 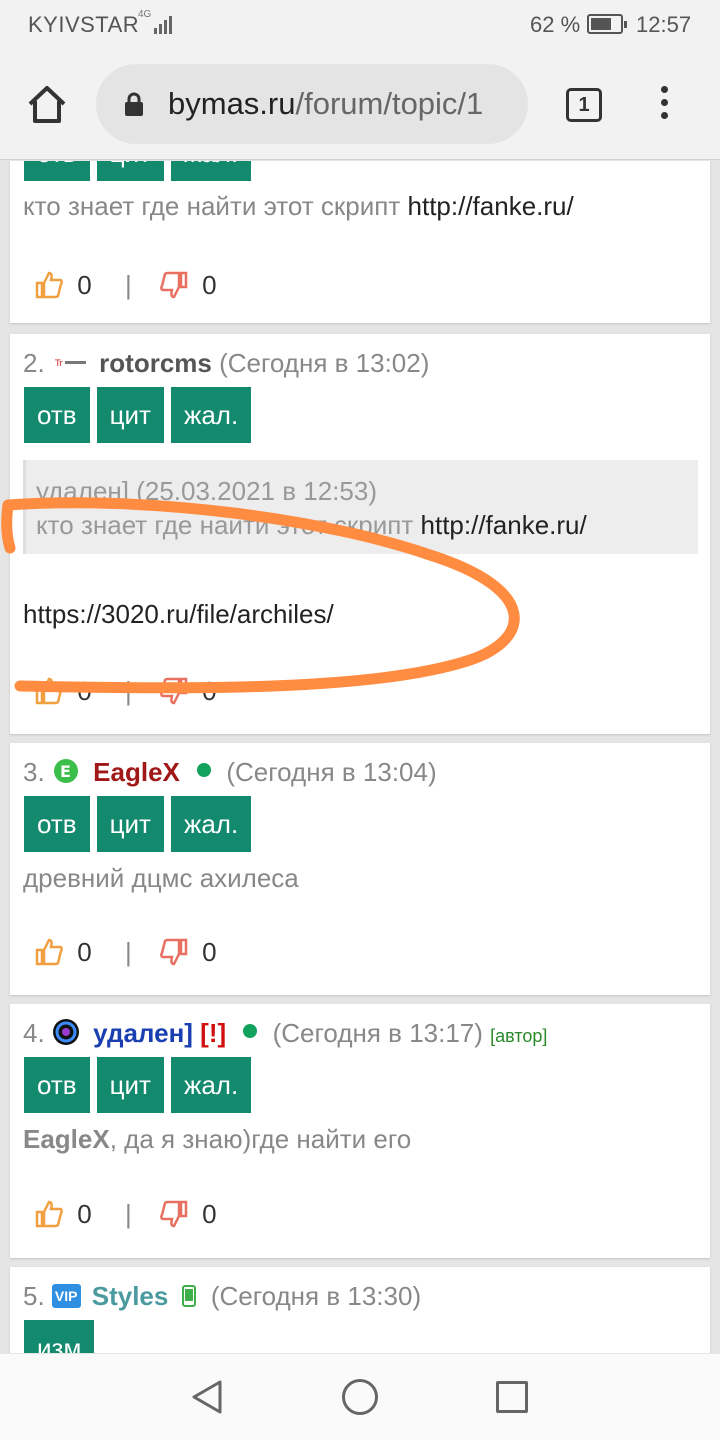 What do you see at coordinates (188, 1296) in the screenshot?
I see `mobile-device-icon` at bounding box center [188, 1296].